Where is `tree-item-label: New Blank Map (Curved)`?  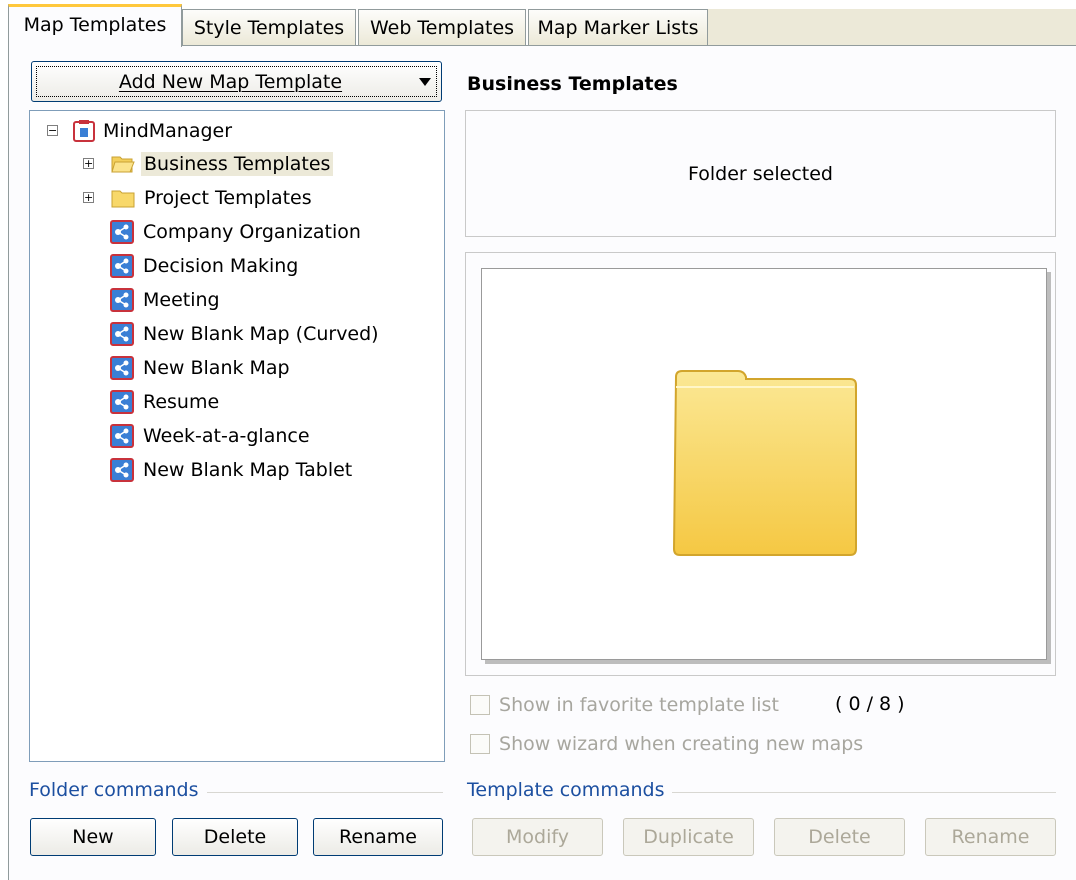 tree-item-label: New Blank Map (Curved) is located at coordinates (261, 334).